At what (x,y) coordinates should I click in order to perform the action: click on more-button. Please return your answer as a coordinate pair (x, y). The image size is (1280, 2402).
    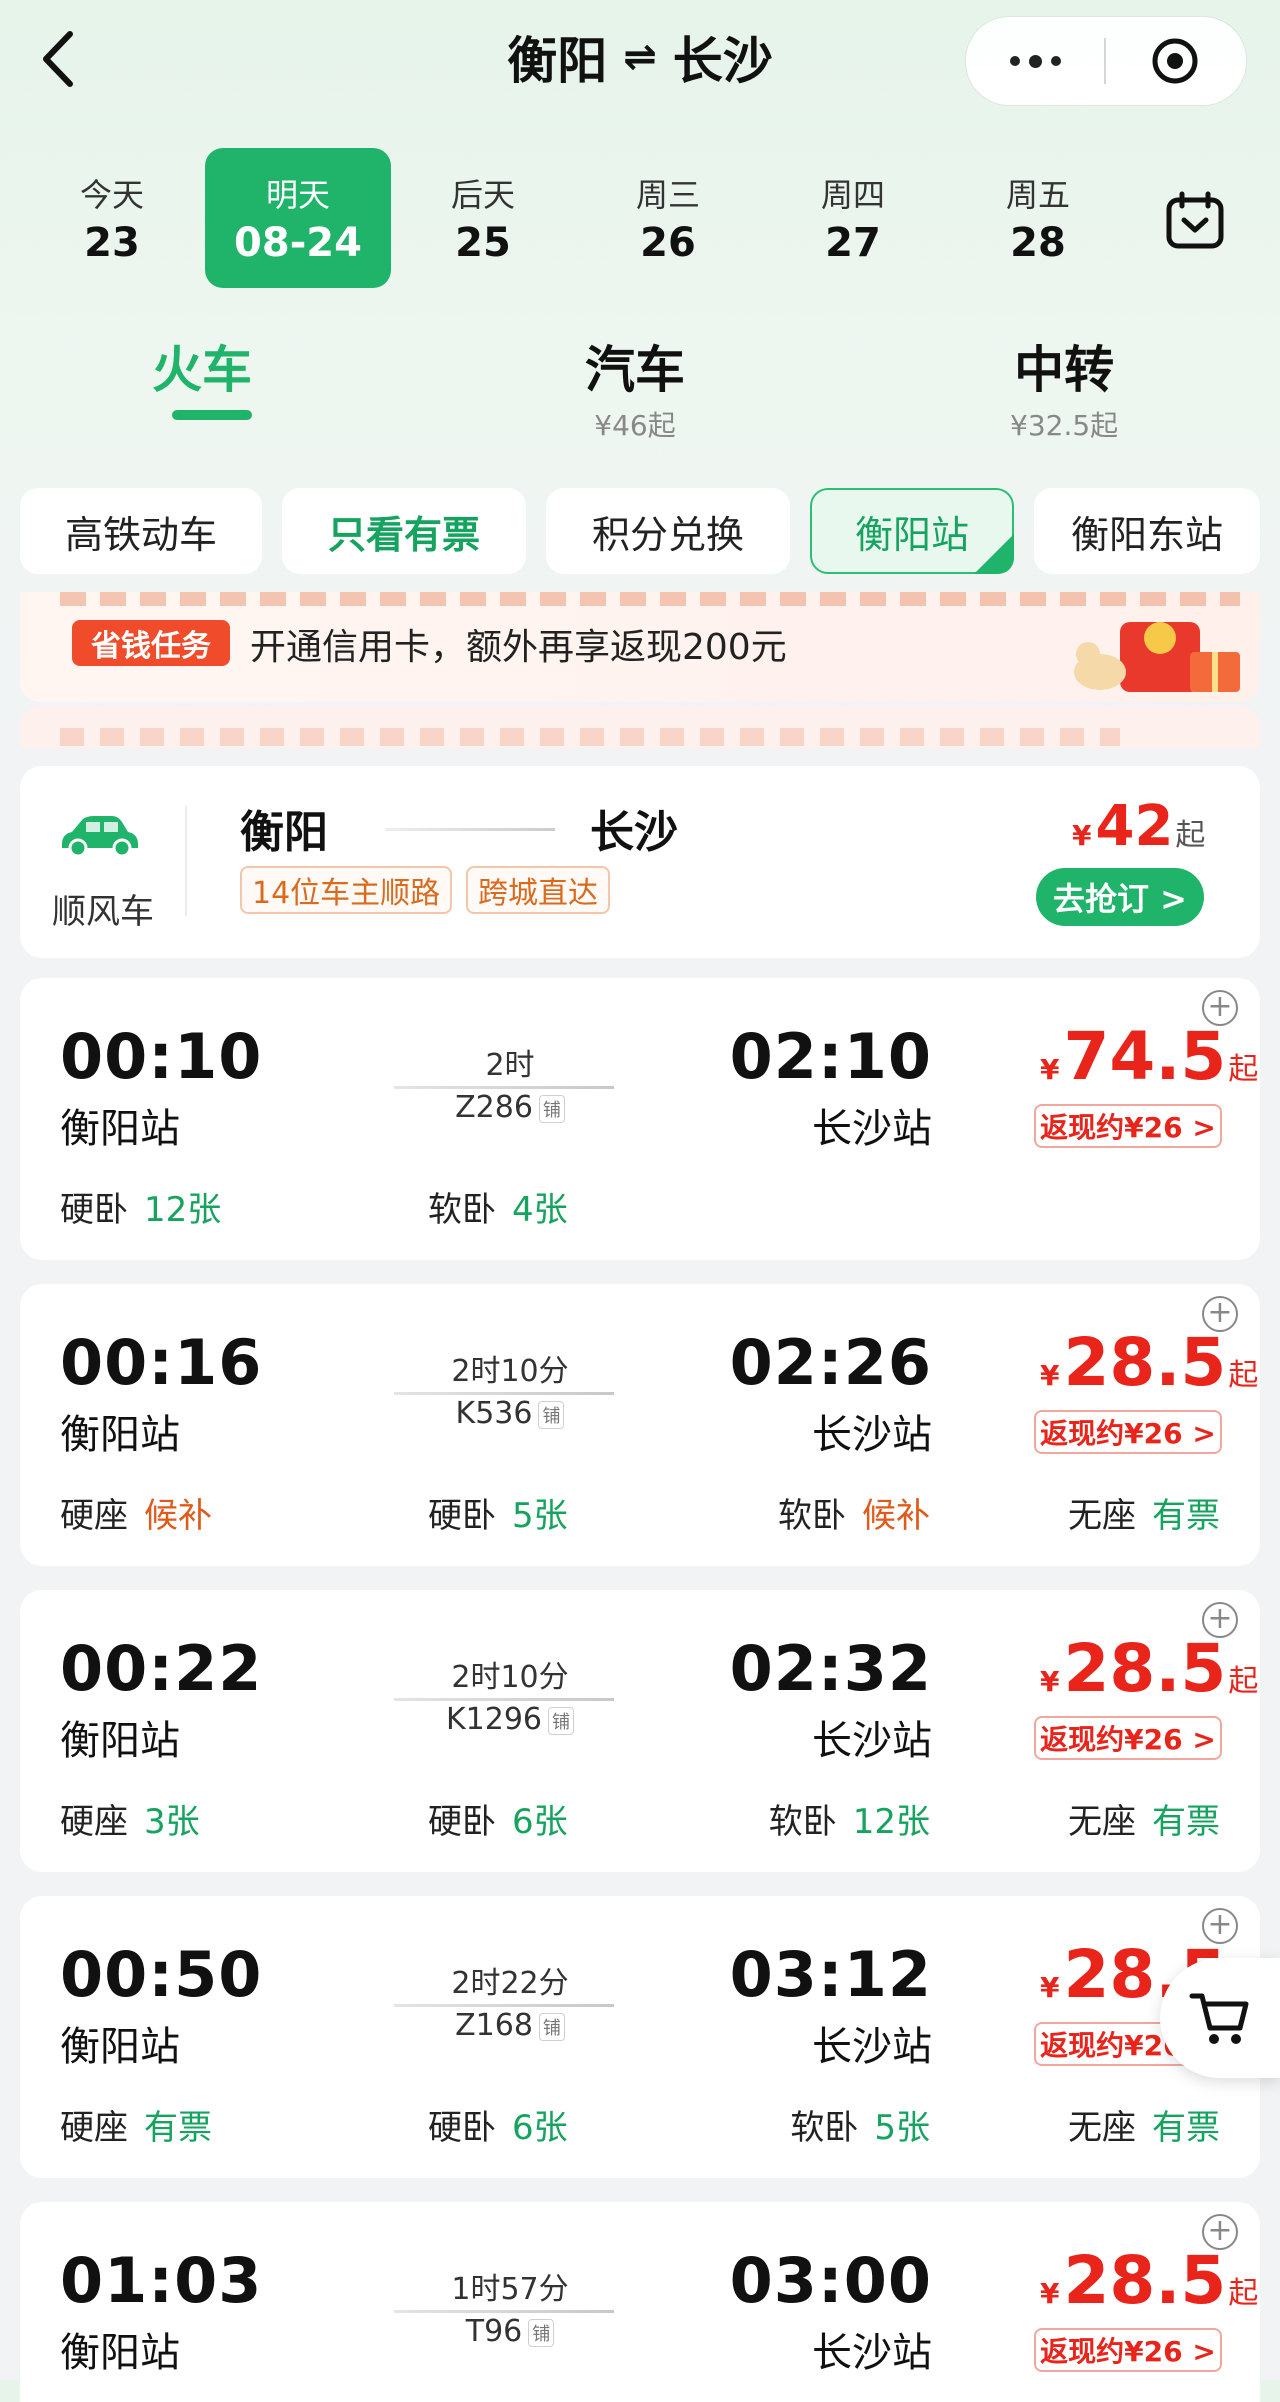
    Looking at the image, I should click on (1035, 61).